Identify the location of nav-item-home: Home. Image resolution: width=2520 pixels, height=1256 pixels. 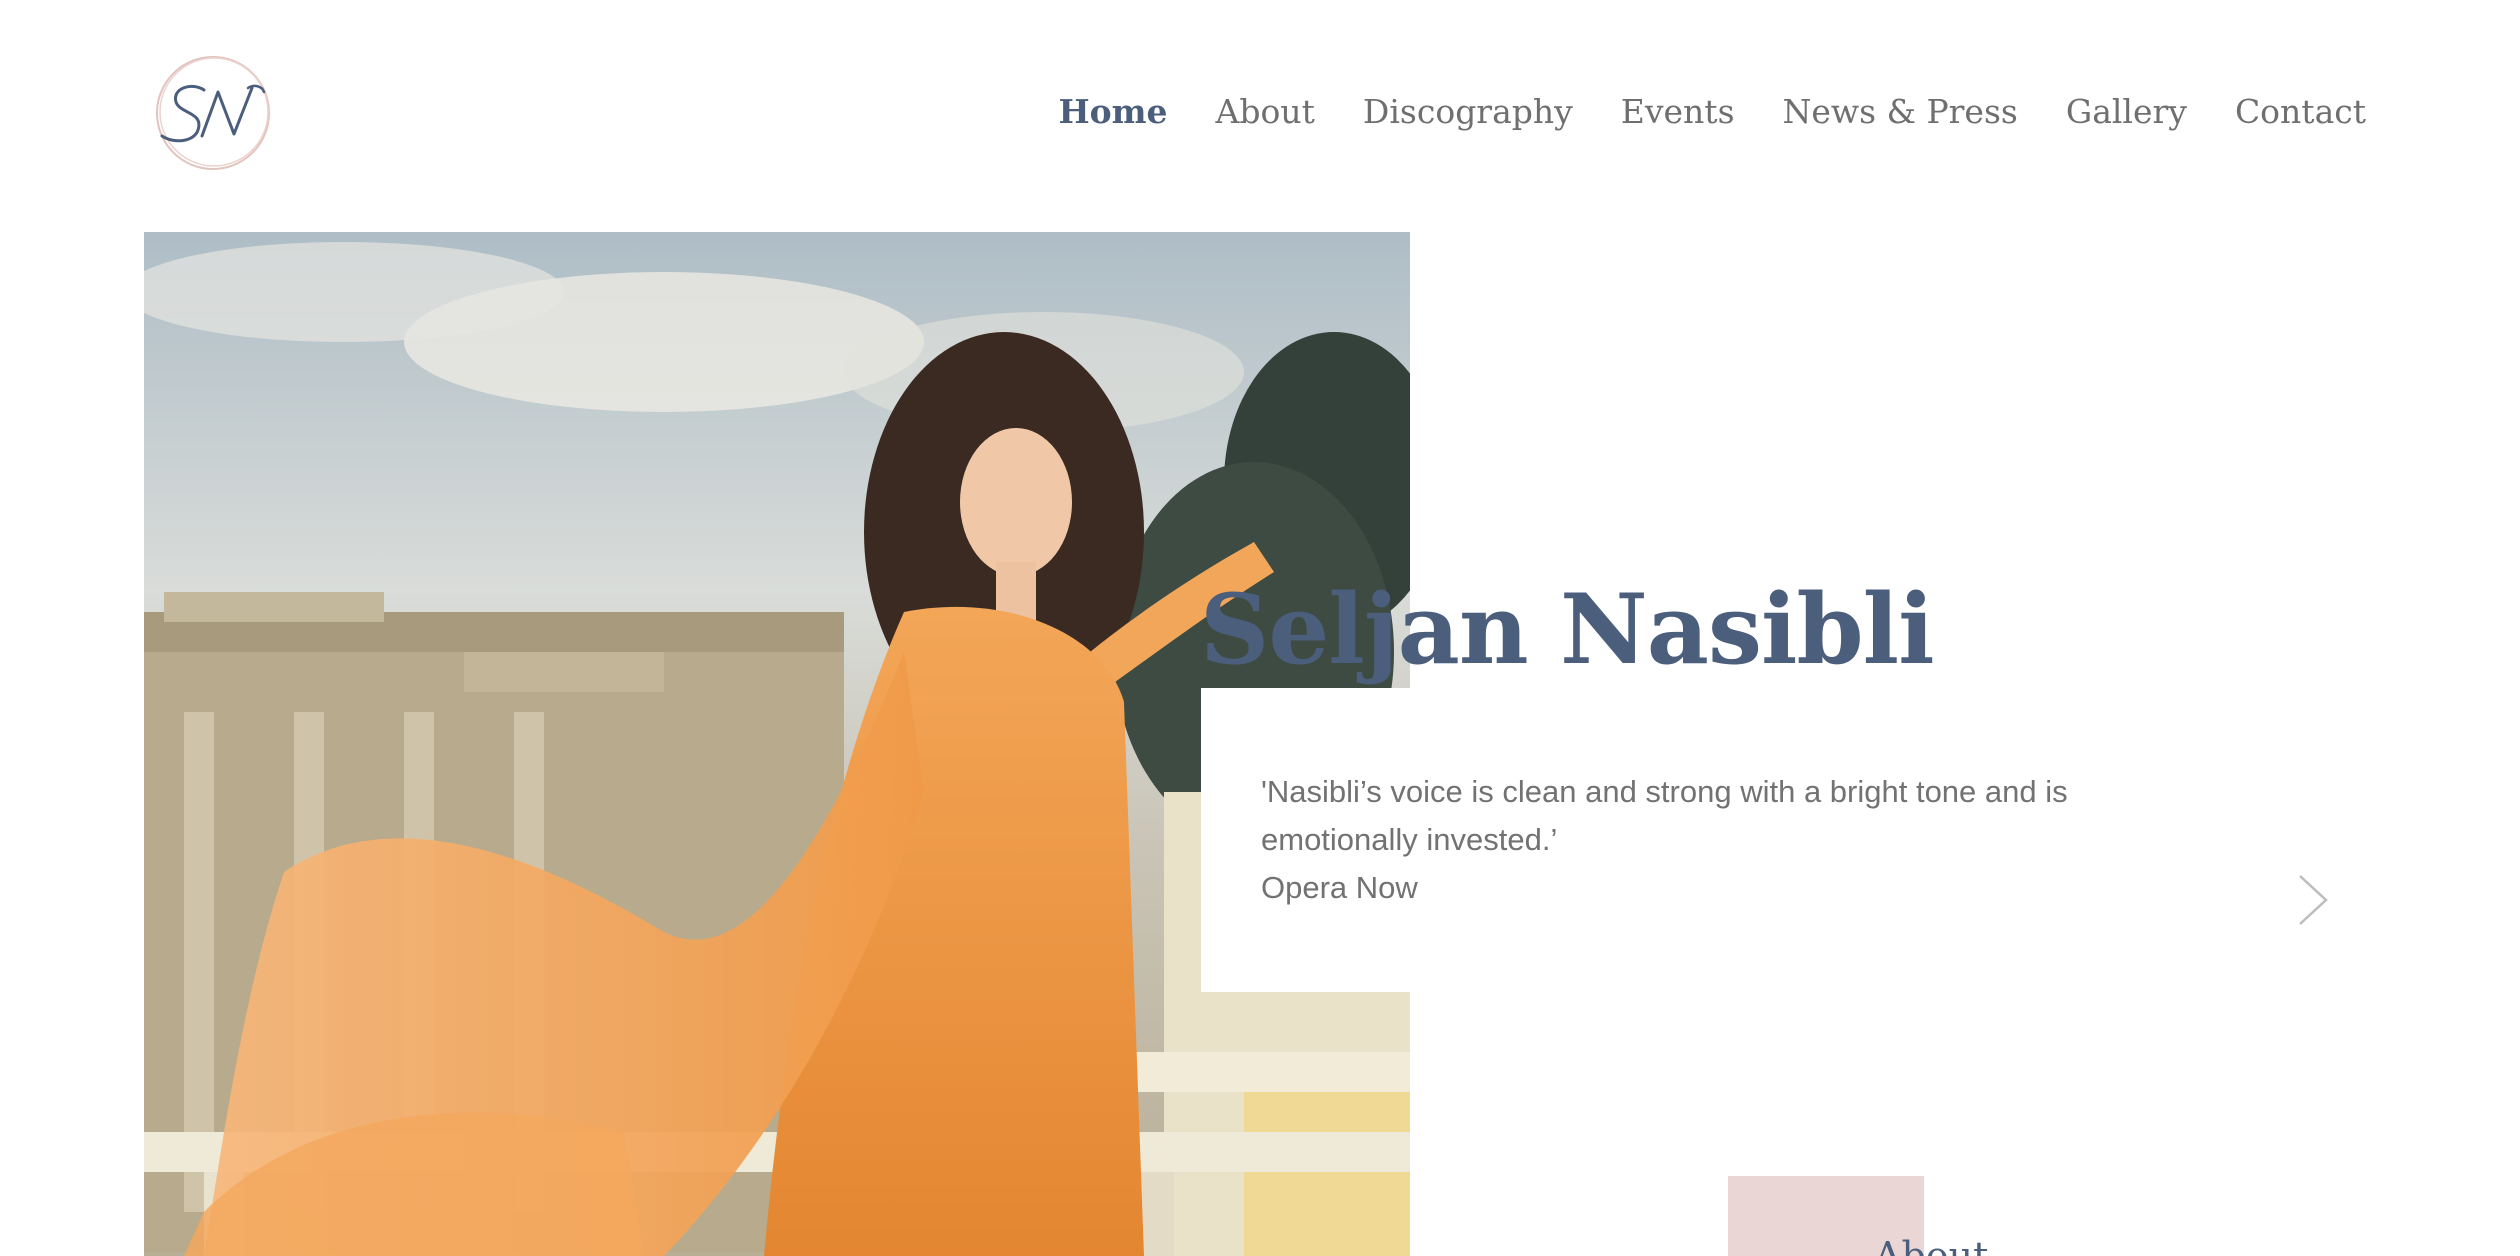
(1112, 112).